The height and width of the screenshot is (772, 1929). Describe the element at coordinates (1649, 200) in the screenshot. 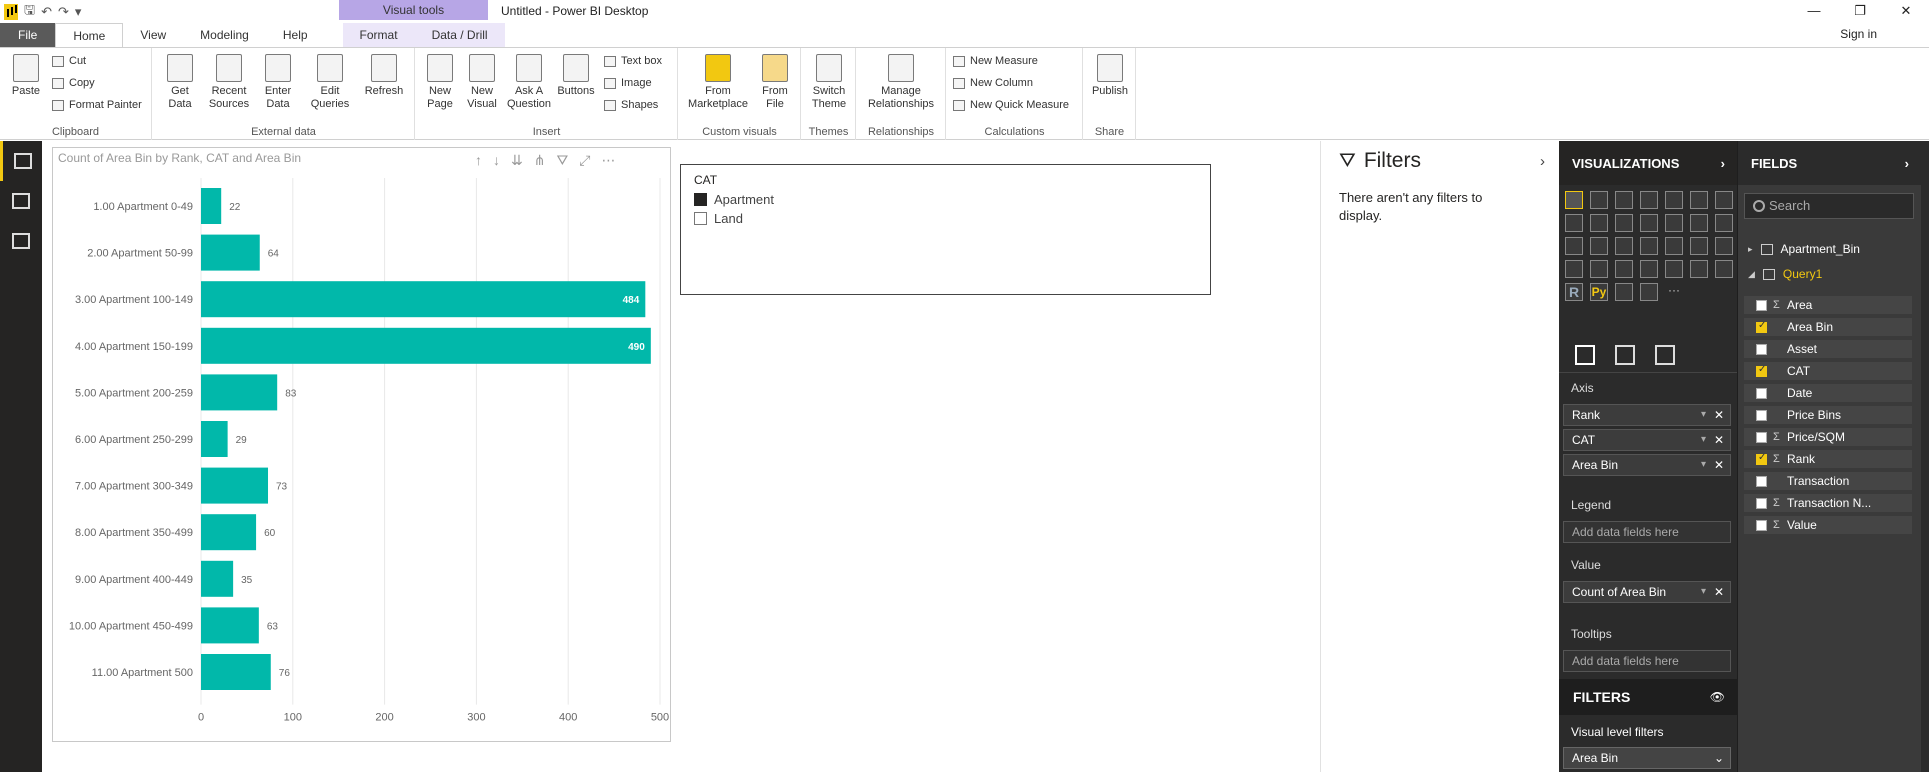

I see `clustered-column-icon` at that location.